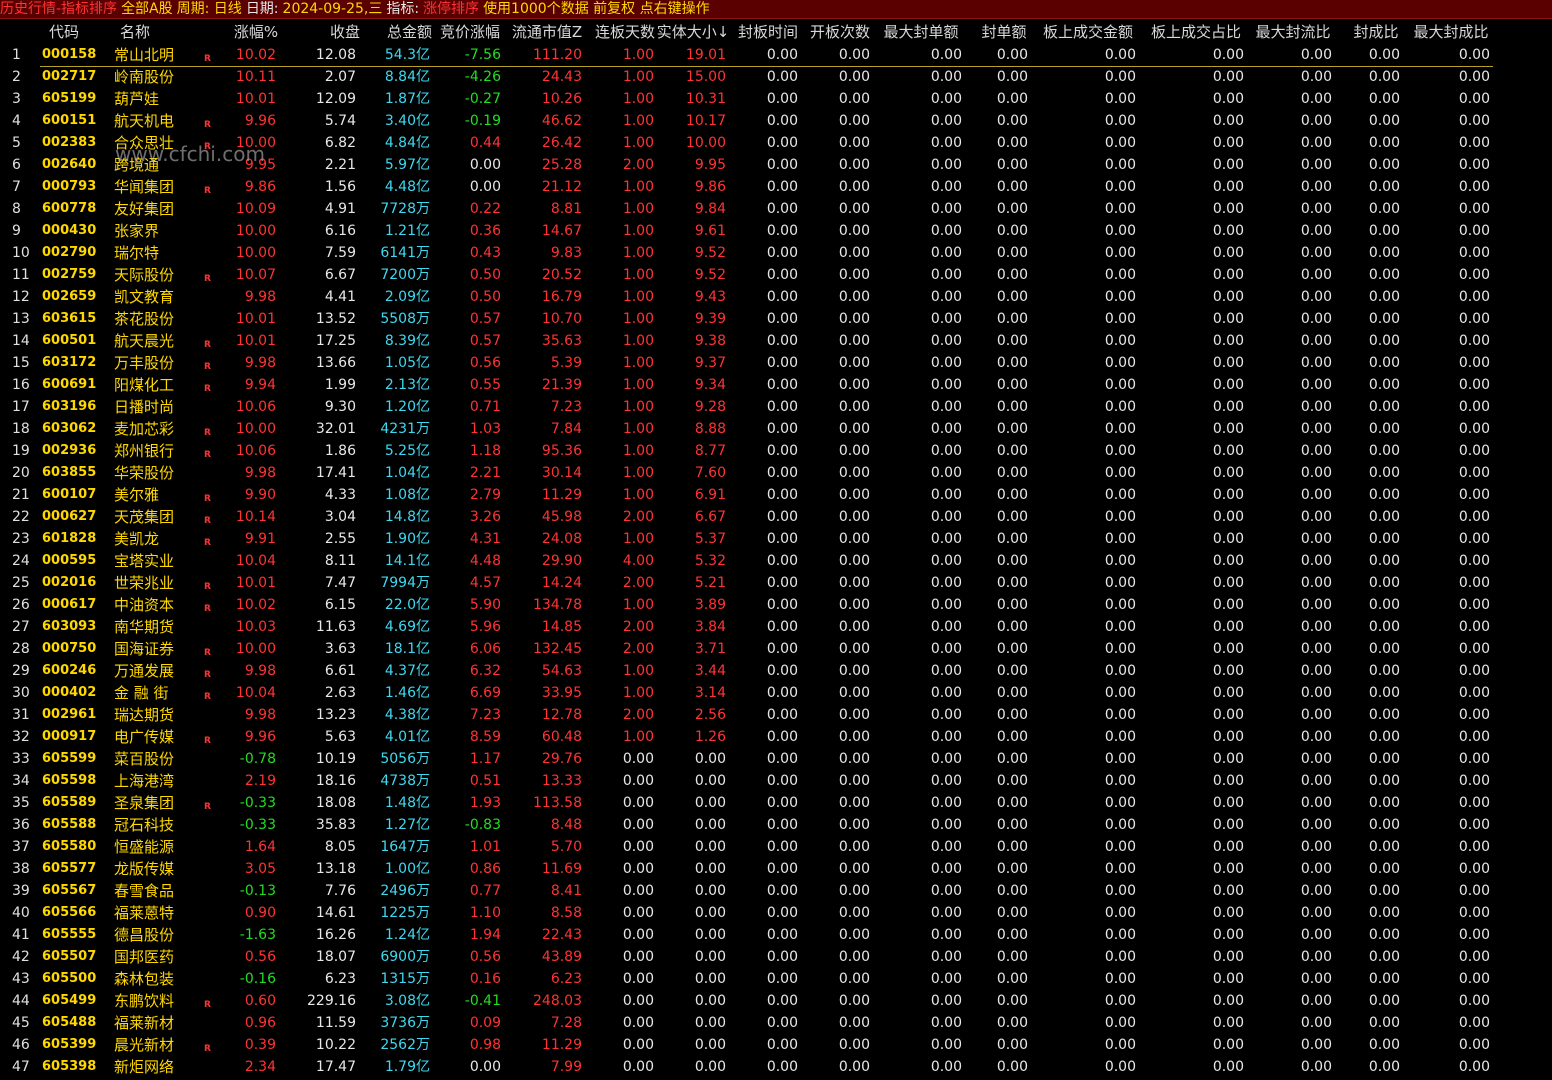 Image resolution: width=1552 pixels, height=1080 pixels. I want to click on body-size: 5.37, so click(710, 539).